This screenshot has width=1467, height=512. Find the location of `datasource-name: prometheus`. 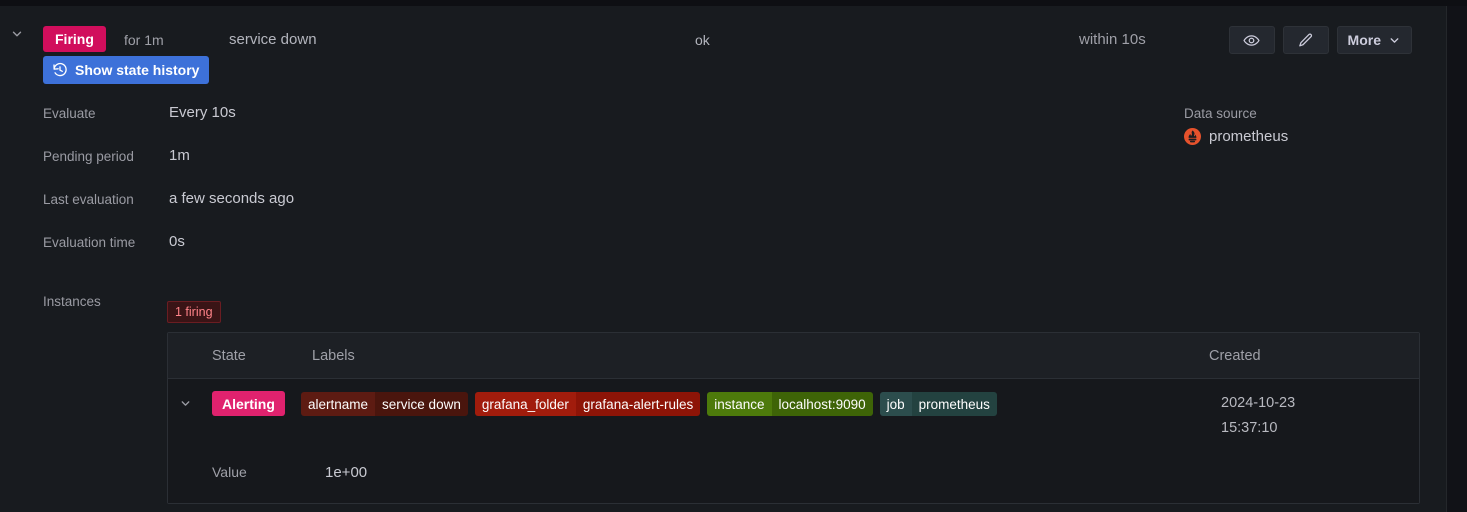

datasource-name: prometheus is located at coordinates (1249, 136).